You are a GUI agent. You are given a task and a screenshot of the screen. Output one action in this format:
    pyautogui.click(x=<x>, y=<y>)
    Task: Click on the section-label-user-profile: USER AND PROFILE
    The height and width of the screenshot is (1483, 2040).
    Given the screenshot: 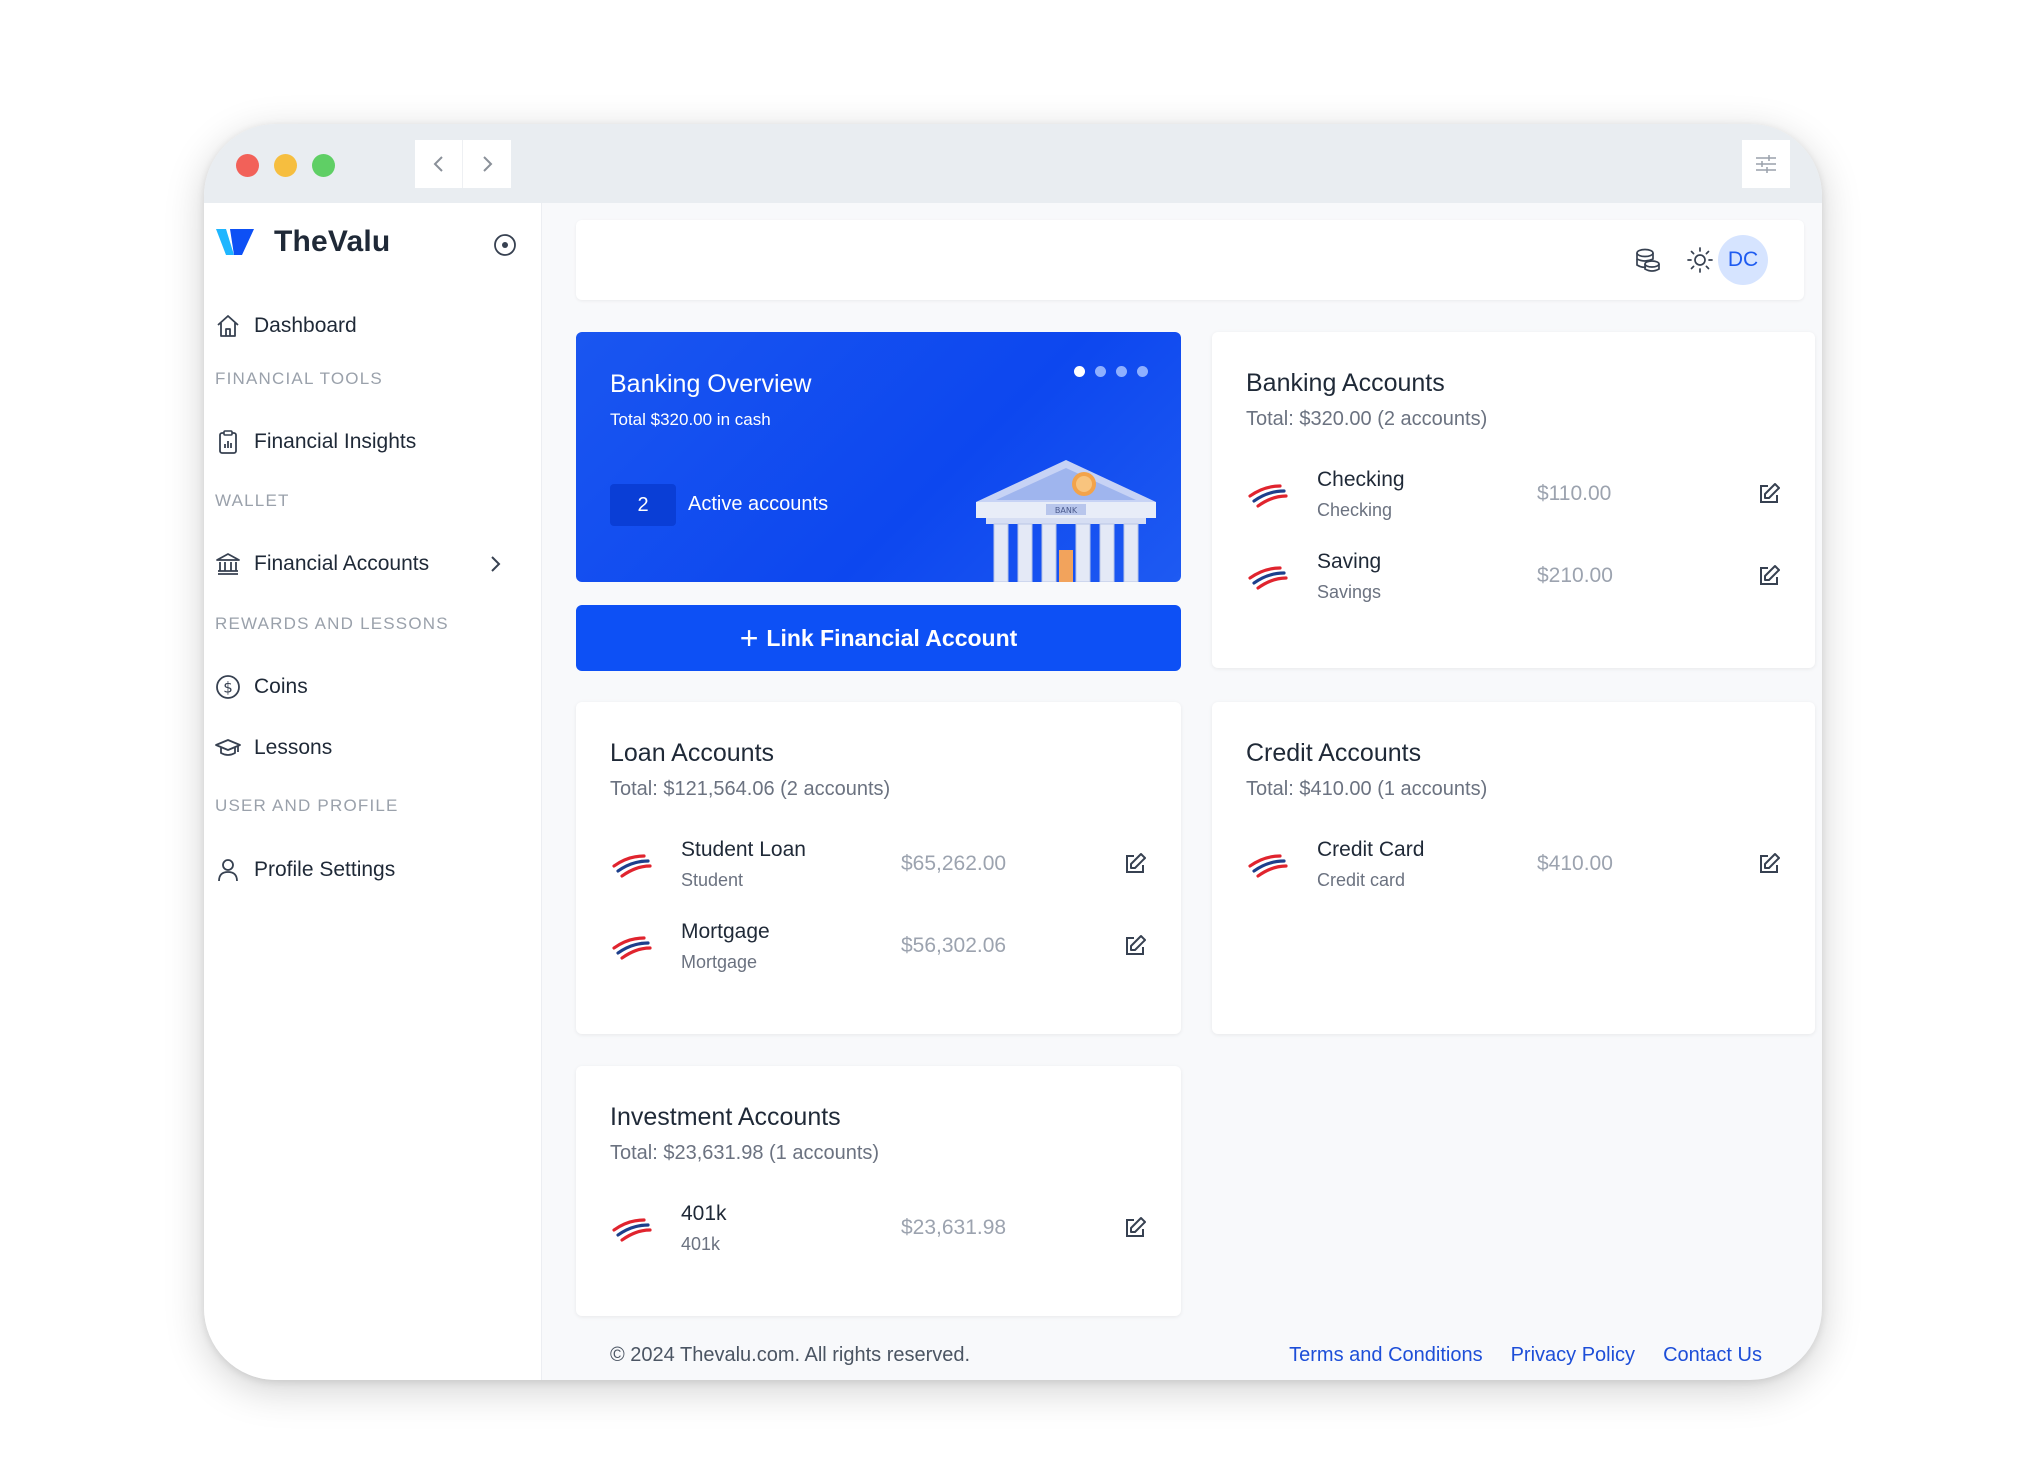 What is the action you would take?
    pyautogui.click(x=307, y=805)
    